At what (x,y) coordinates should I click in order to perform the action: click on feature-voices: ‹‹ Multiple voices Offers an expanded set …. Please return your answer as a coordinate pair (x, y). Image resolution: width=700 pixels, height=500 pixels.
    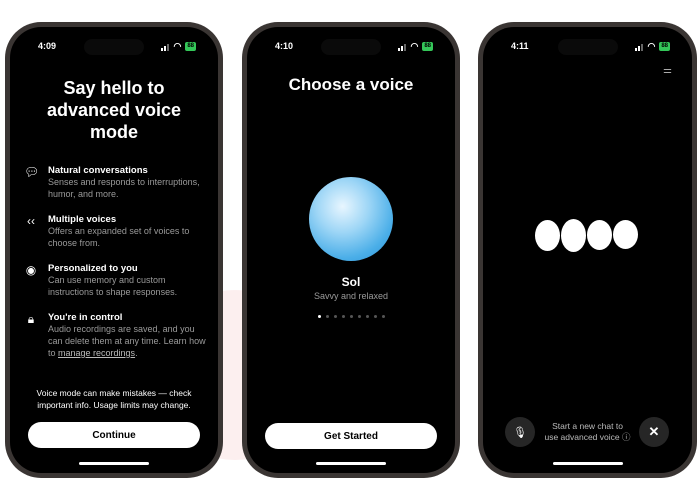
    Looking at the image, I should click on (116, 231).